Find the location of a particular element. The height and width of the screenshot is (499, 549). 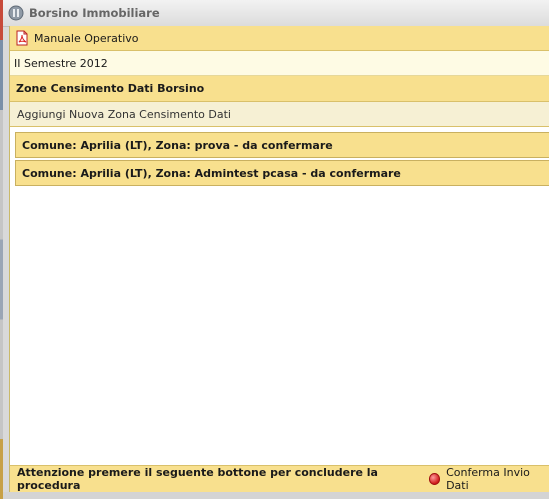

manual-row: Manuale Operativo is located at coordinates (279, 38).